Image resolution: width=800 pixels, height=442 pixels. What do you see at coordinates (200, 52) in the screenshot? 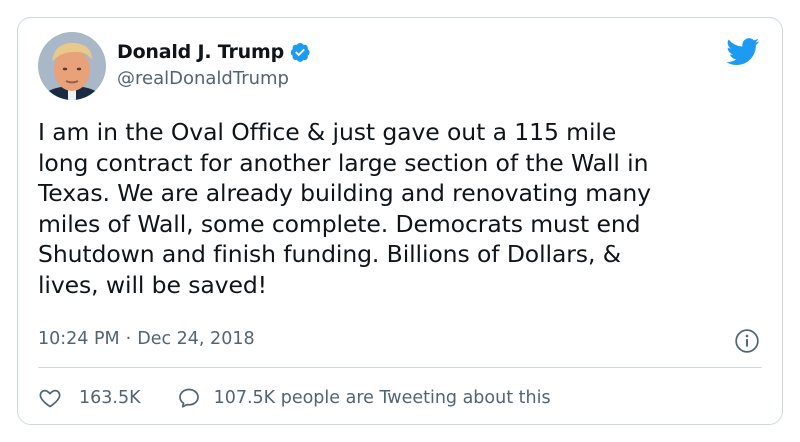
I see `display-name: Donald J. Trump` at bounding box center [200, 52].